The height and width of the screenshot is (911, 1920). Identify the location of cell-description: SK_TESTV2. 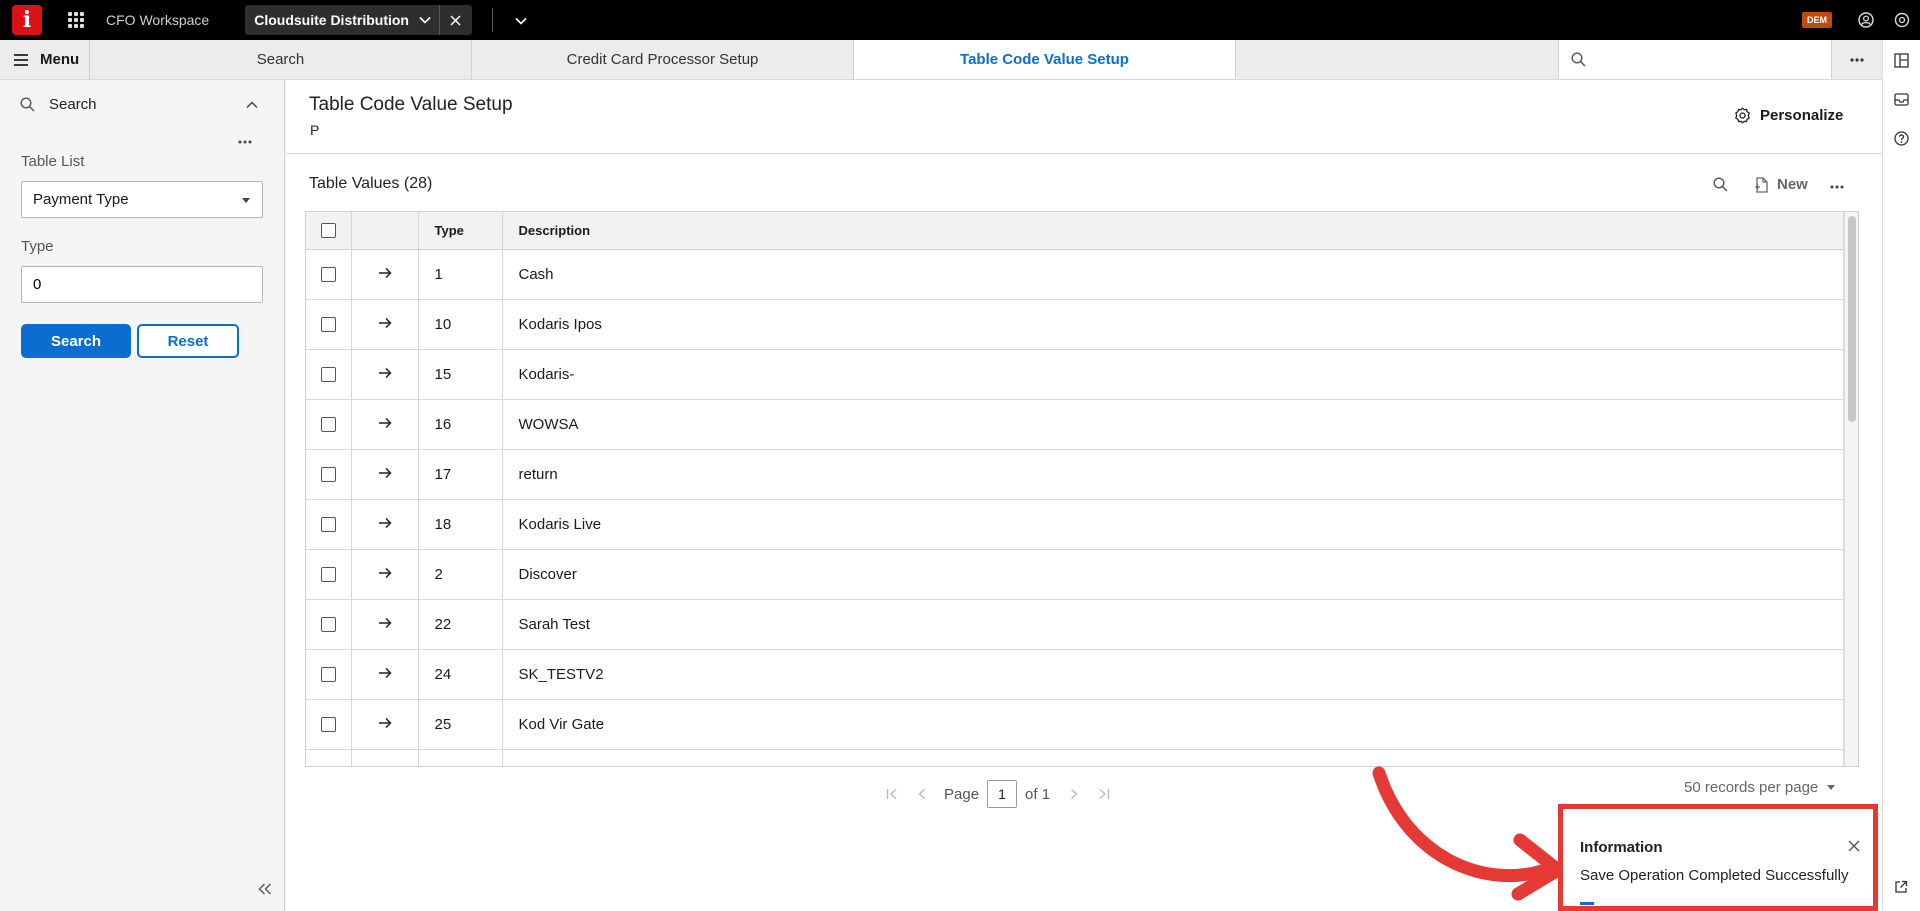
(1173, 674).